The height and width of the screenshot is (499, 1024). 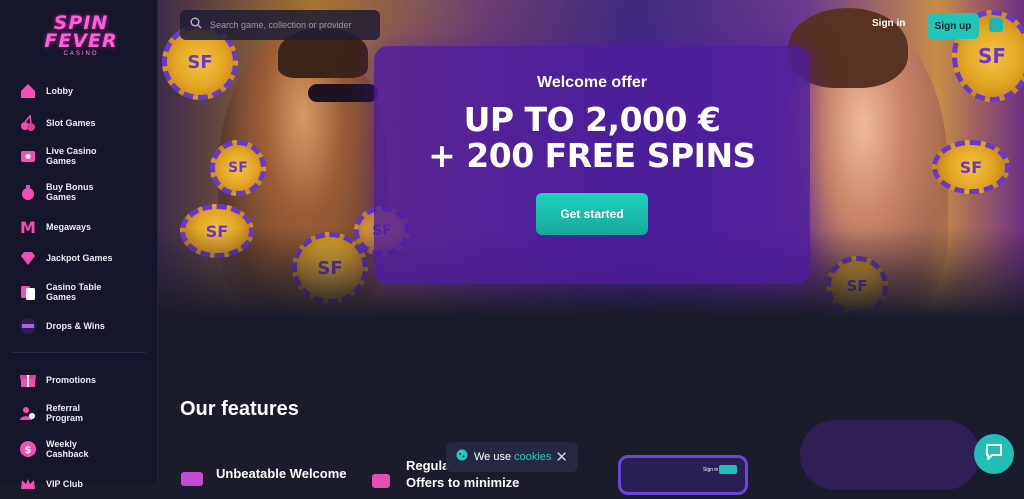 What do you see at coordinates (381, 481) in the screenshot?
I see `feature-offers-icon` at bounding box center [381, 481].